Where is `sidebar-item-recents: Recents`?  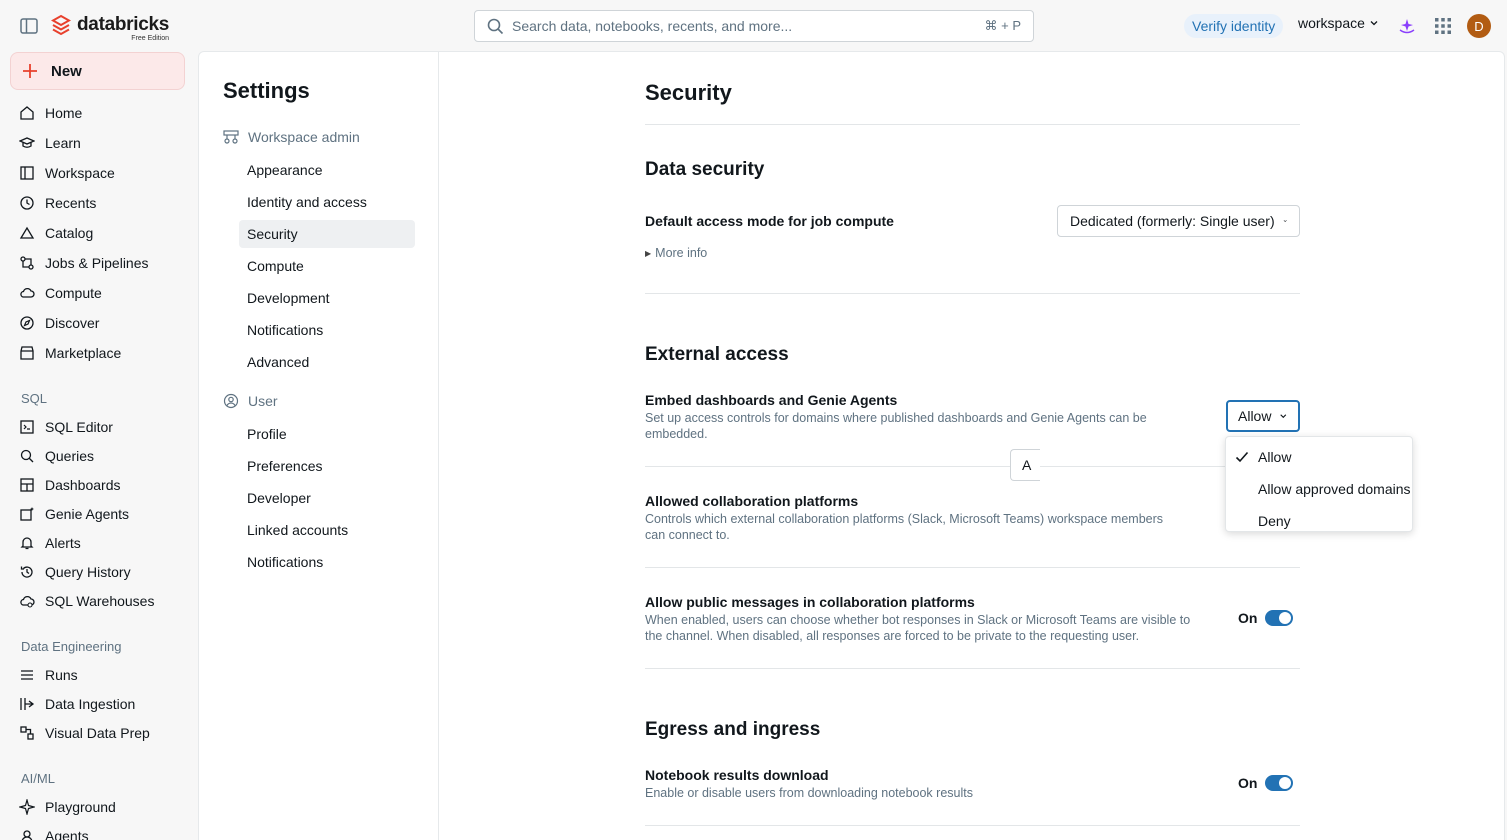 sidebar-item-recents: Recents is located at coordinates (57, 203).